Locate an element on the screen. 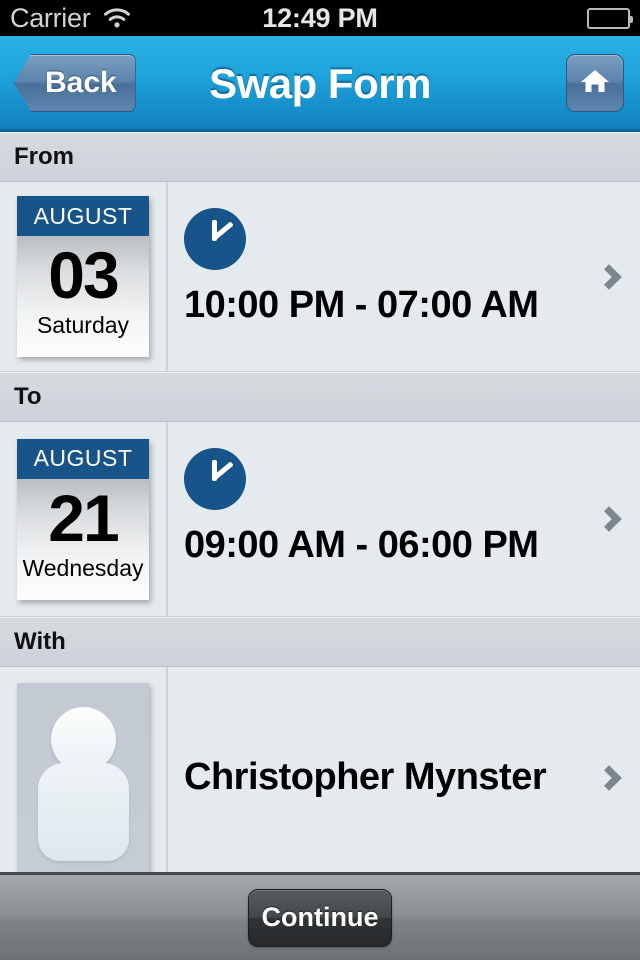 The width and height of the screenshot is (640, 960). battery-icon is located at coordinates (610, 18).